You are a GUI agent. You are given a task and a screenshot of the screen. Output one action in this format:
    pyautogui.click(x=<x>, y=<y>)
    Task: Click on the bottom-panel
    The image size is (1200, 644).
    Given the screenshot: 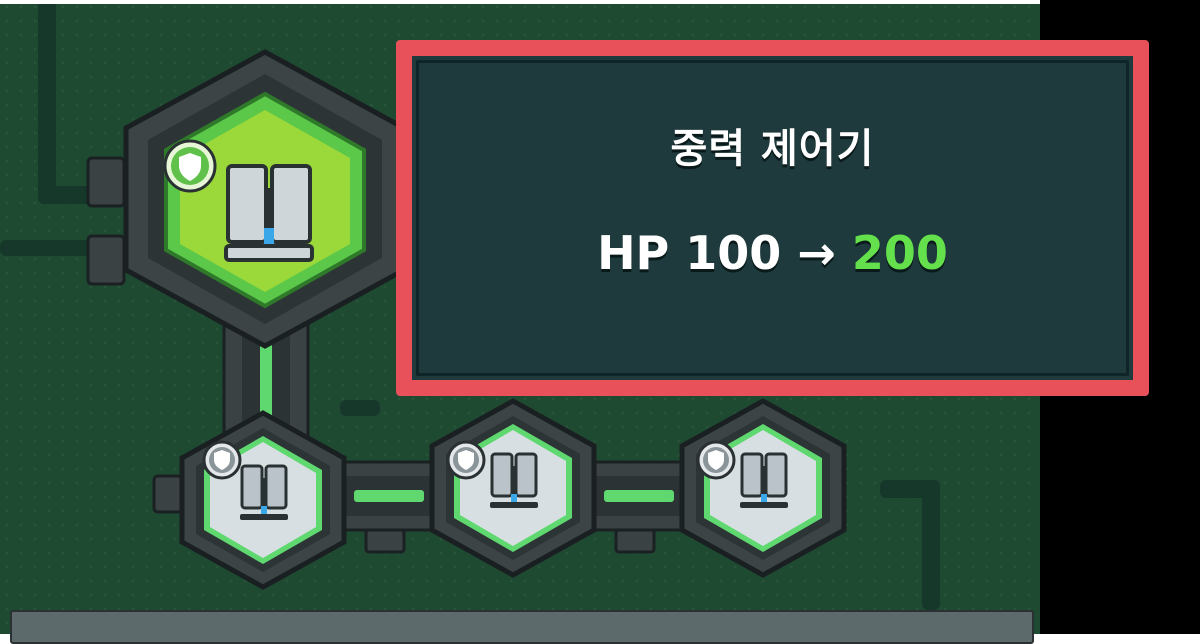 What is the action you would take?
    pyautogui.click(x=522, y=627)
    